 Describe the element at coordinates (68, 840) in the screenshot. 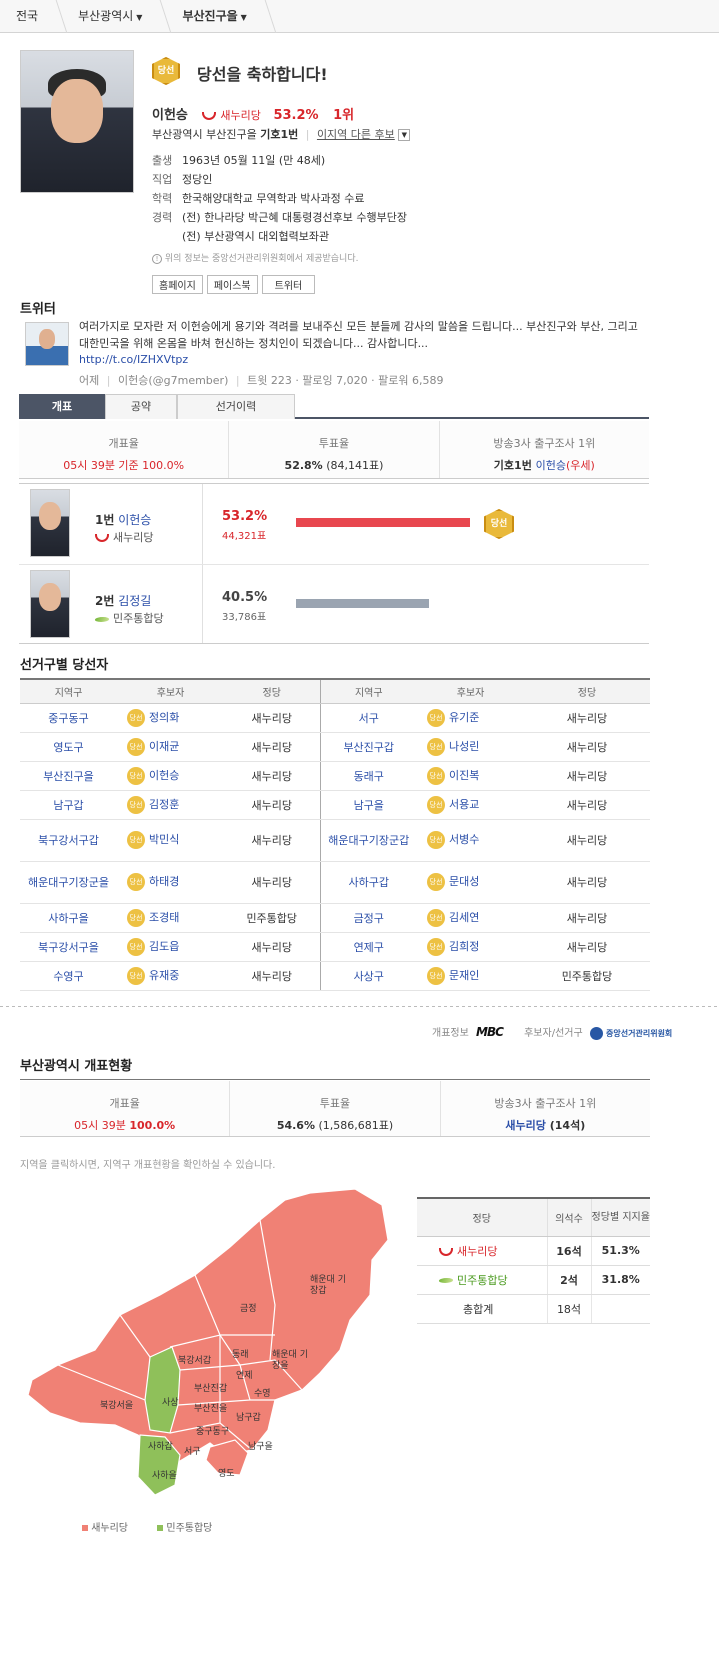

I see `winner-district: 북구강서구갑` at that location.